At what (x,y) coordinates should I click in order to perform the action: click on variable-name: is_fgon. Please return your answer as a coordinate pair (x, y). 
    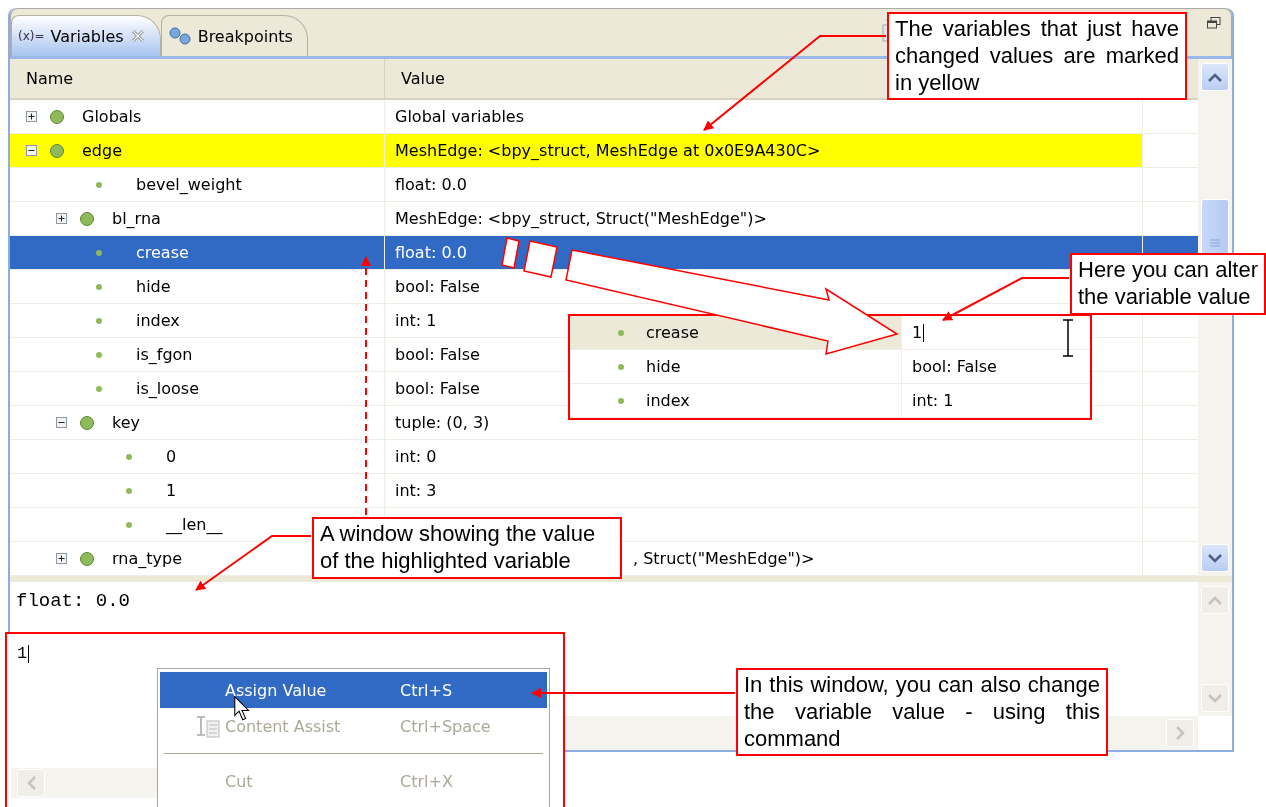
    Looking at the image, I should click on (164, 354).